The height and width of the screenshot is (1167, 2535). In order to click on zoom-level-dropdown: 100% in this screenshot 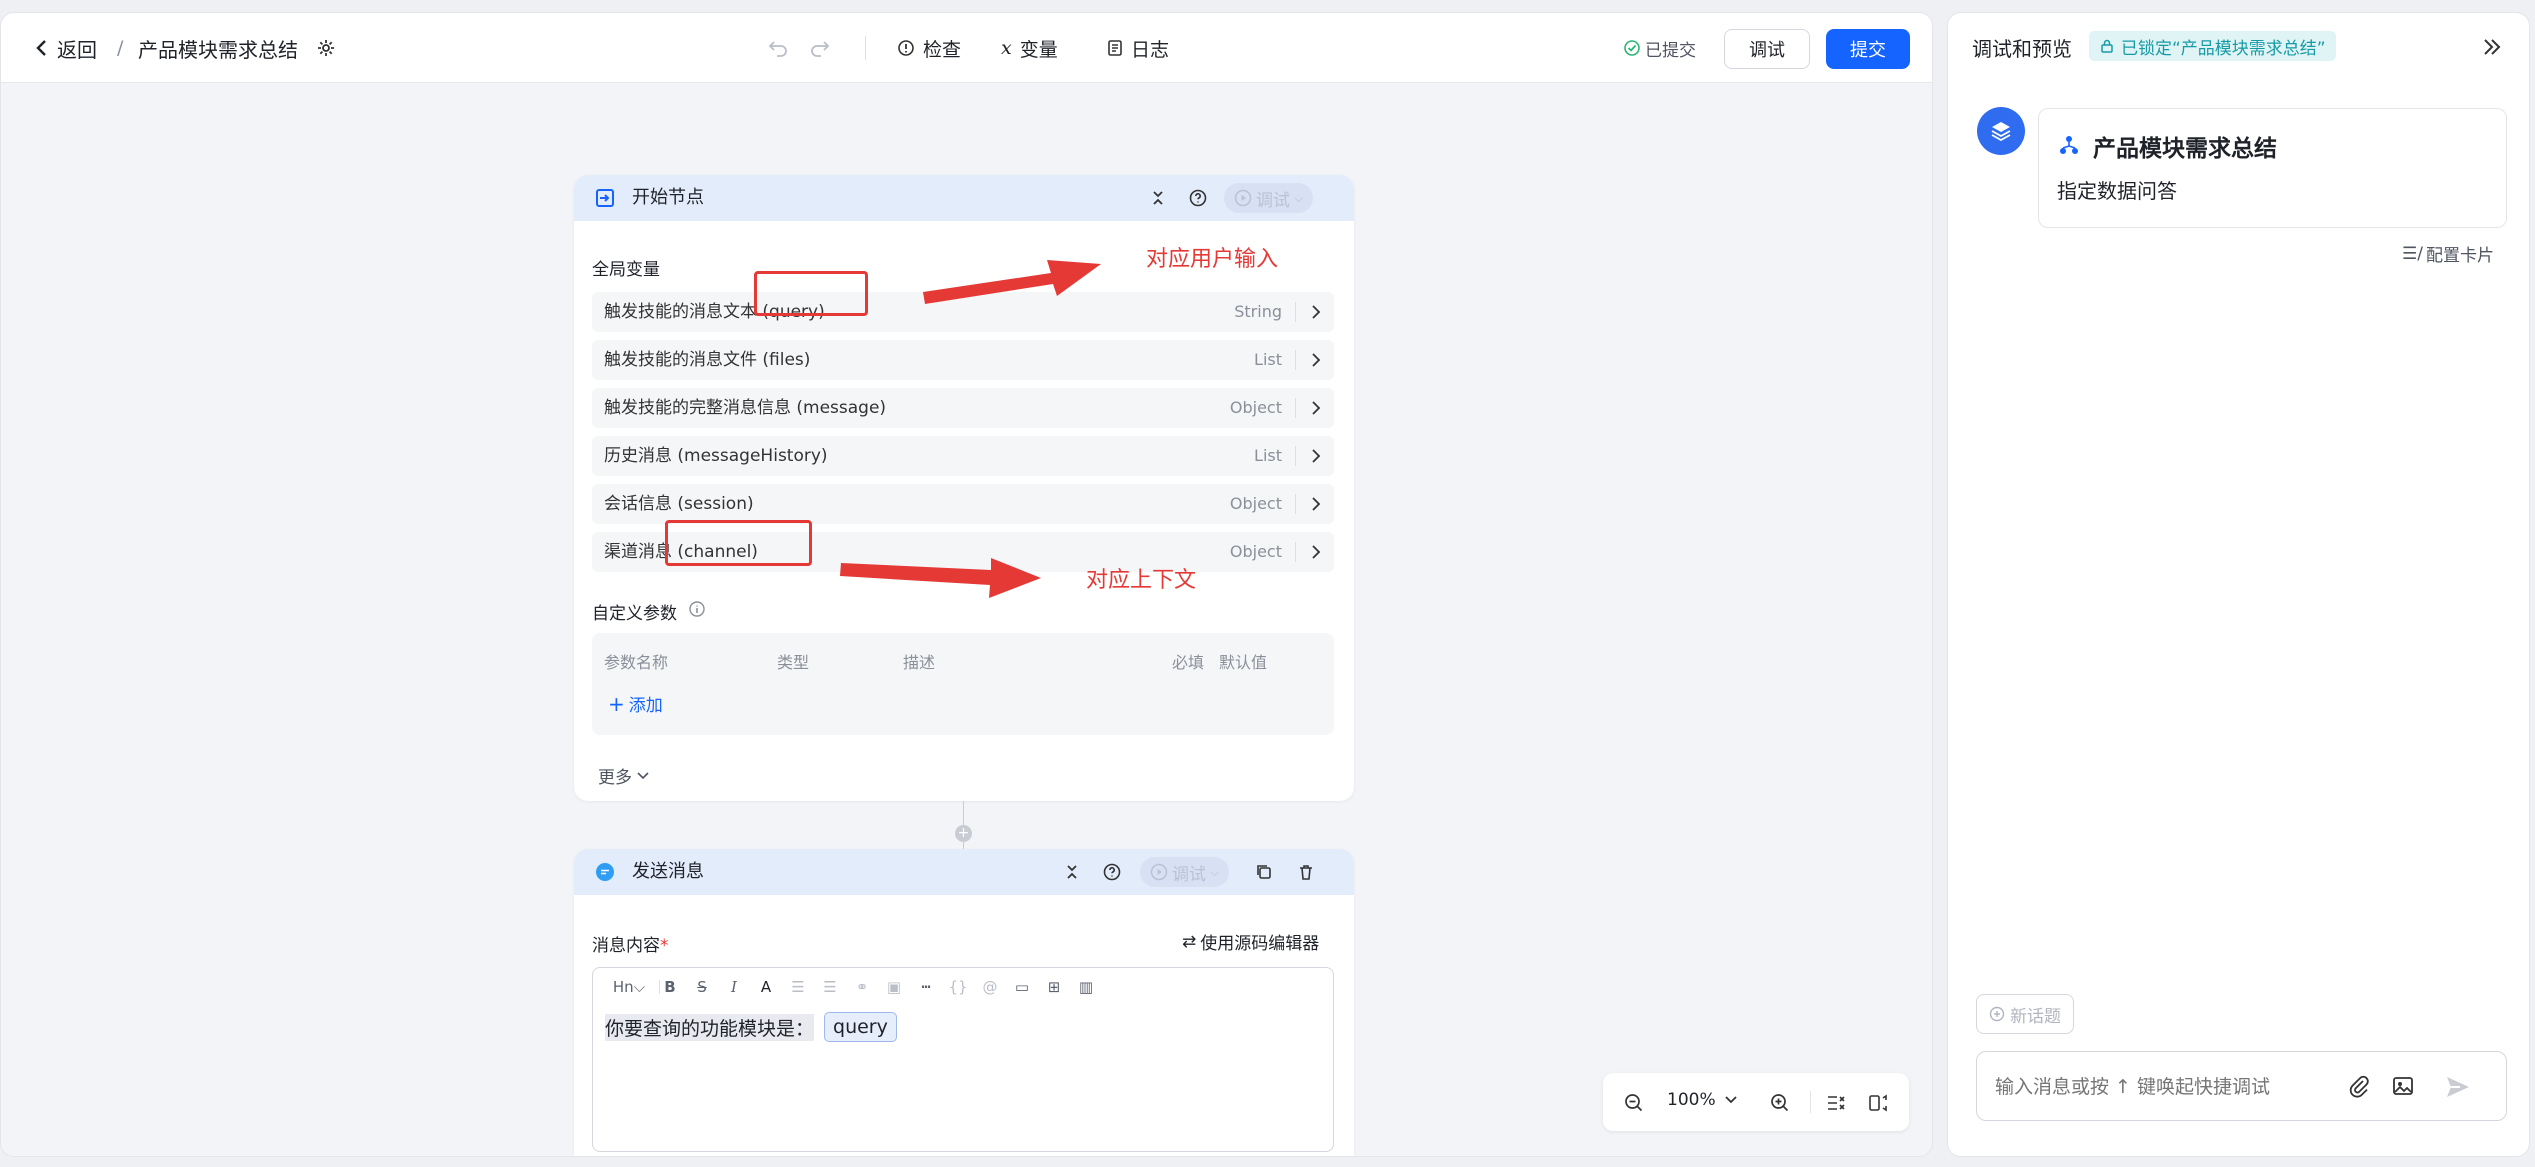, I will do `click(1702, 1100)`.